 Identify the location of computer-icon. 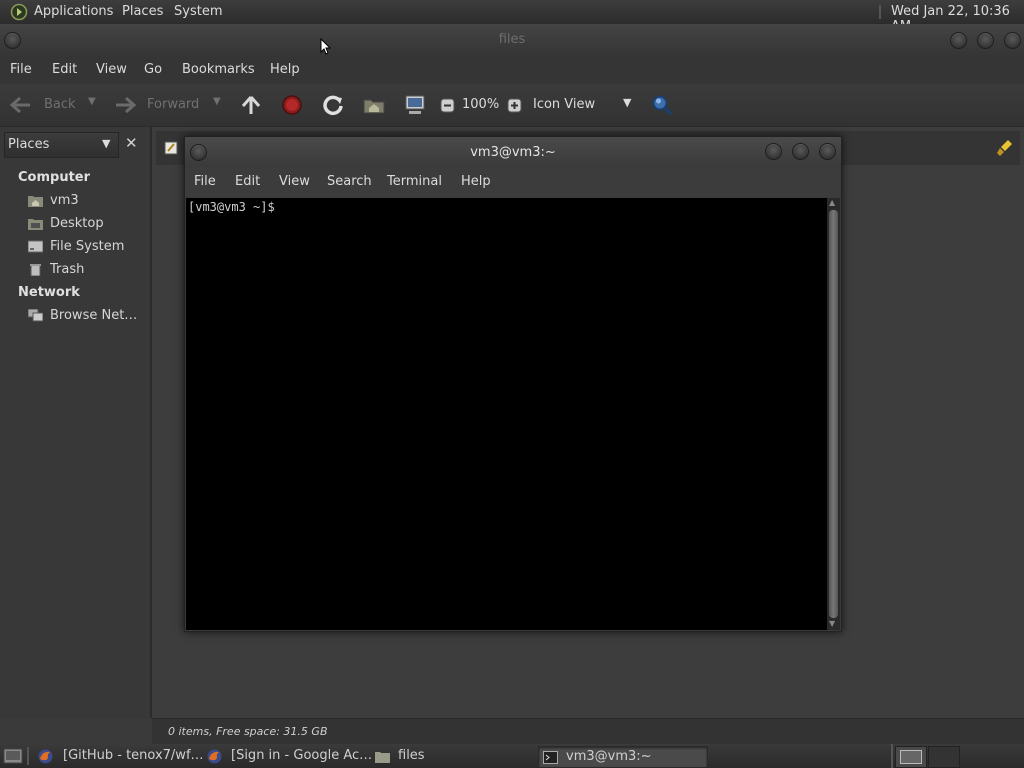
(415, 105).